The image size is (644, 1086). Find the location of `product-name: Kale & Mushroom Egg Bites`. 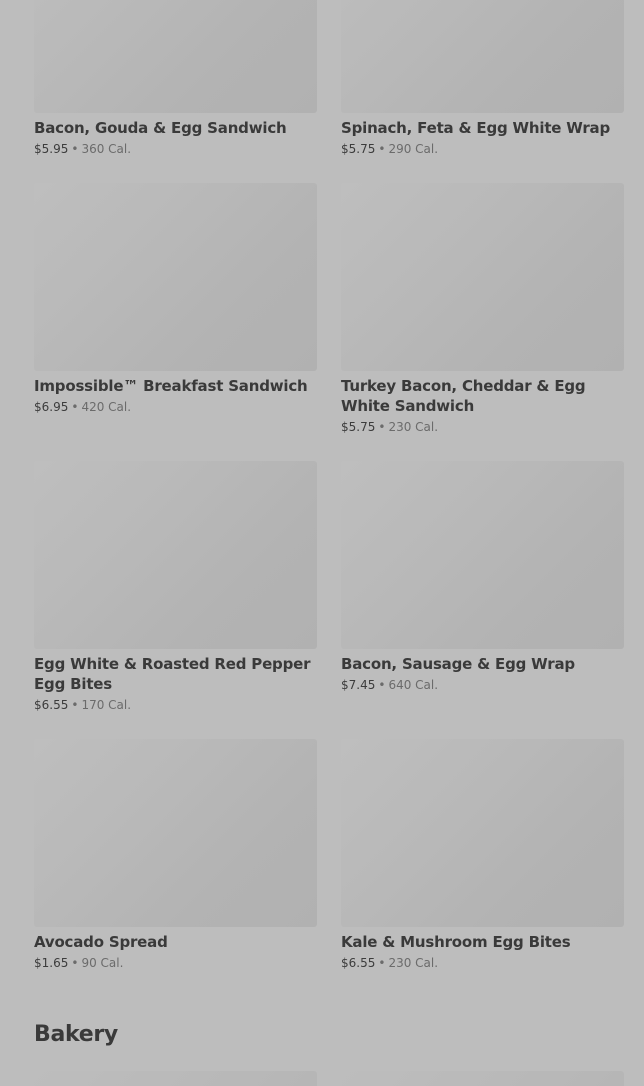

product-name: Kale & Mushroom Egg Bites is located at coordinates (482, 942).